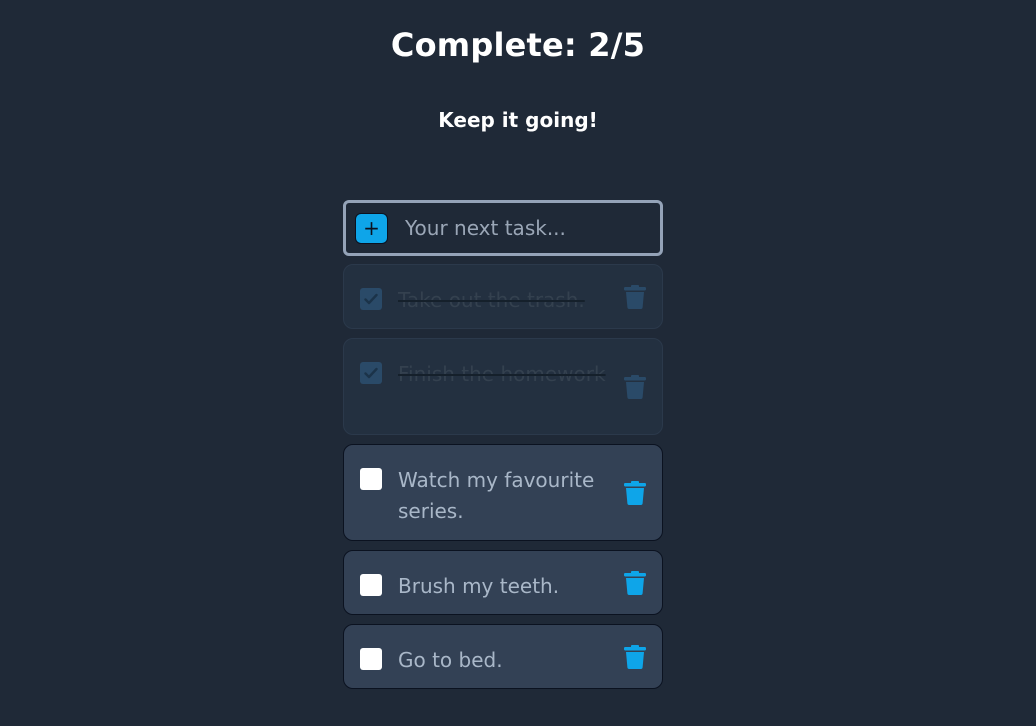 The height and width of the screenshot is (726, 1036). I want to click on task-label: Watch my favourite series., so click(496, 495).